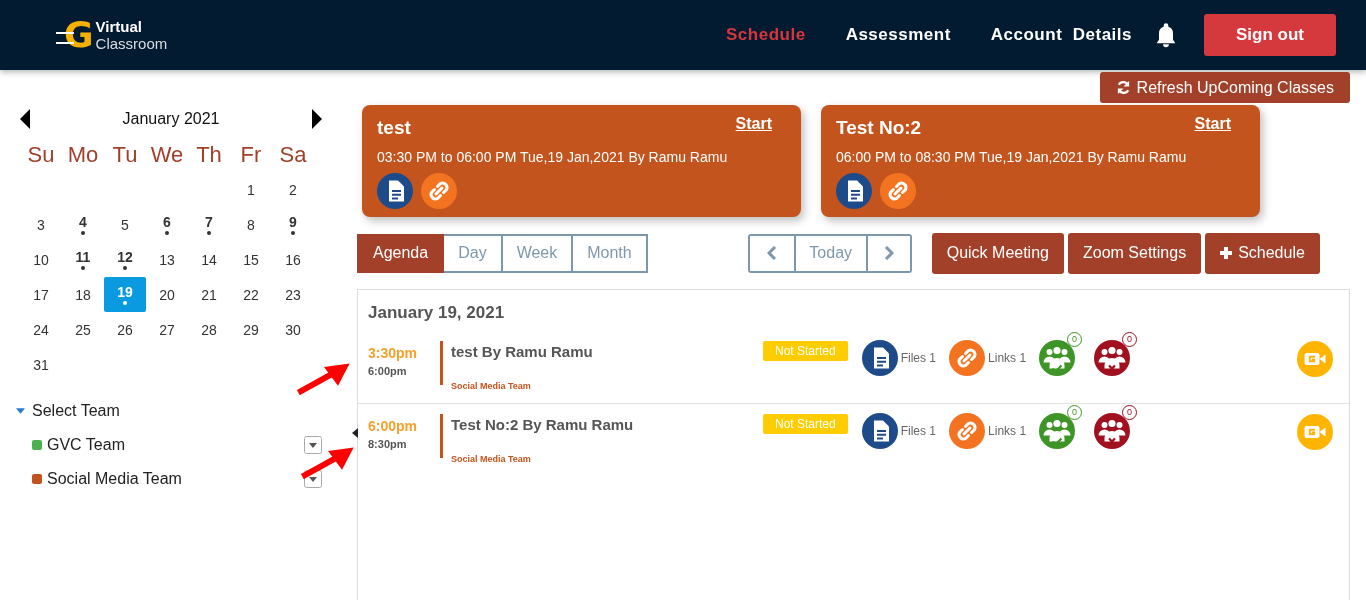 The image size is (1366, 600). Describe the element at coordinates (293, 259) in the screenshot. I see `calendar-day: 16` at that location.